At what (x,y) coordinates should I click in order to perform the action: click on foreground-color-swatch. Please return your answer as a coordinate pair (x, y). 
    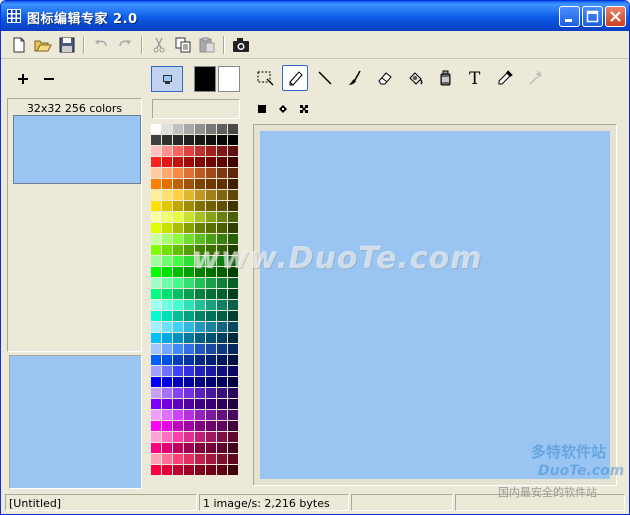
    Looking at the image, I should click on (205, 79).